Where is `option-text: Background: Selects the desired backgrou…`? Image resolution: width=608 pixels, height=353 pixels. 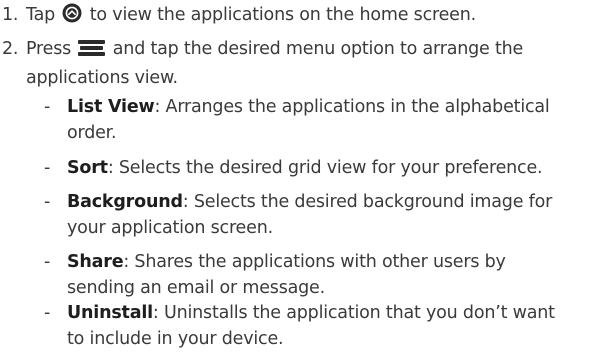 option-text: Background: Selects the desired backgrou… is located at coordinates (337, 215).